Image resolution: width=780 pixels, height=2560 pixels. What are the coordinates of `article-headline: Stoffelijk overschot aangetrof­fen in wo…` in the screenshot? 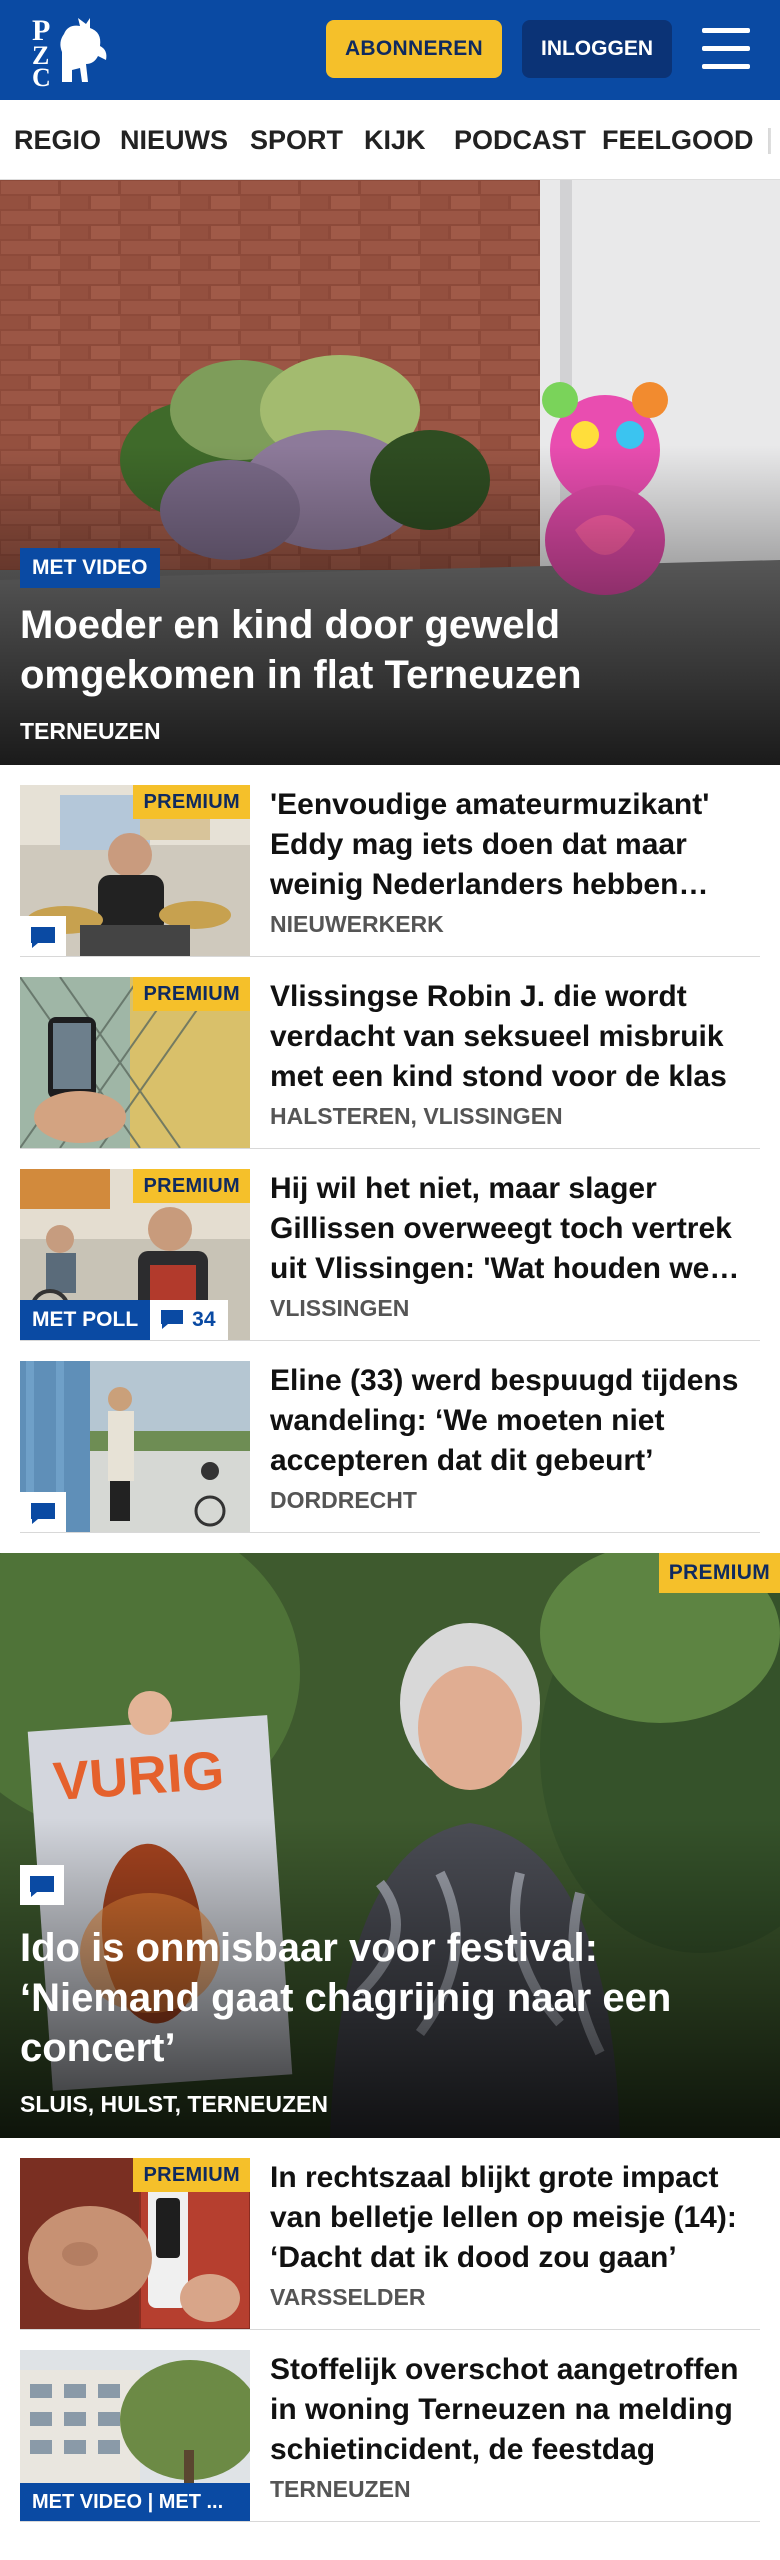 It's located at (515, 2410).